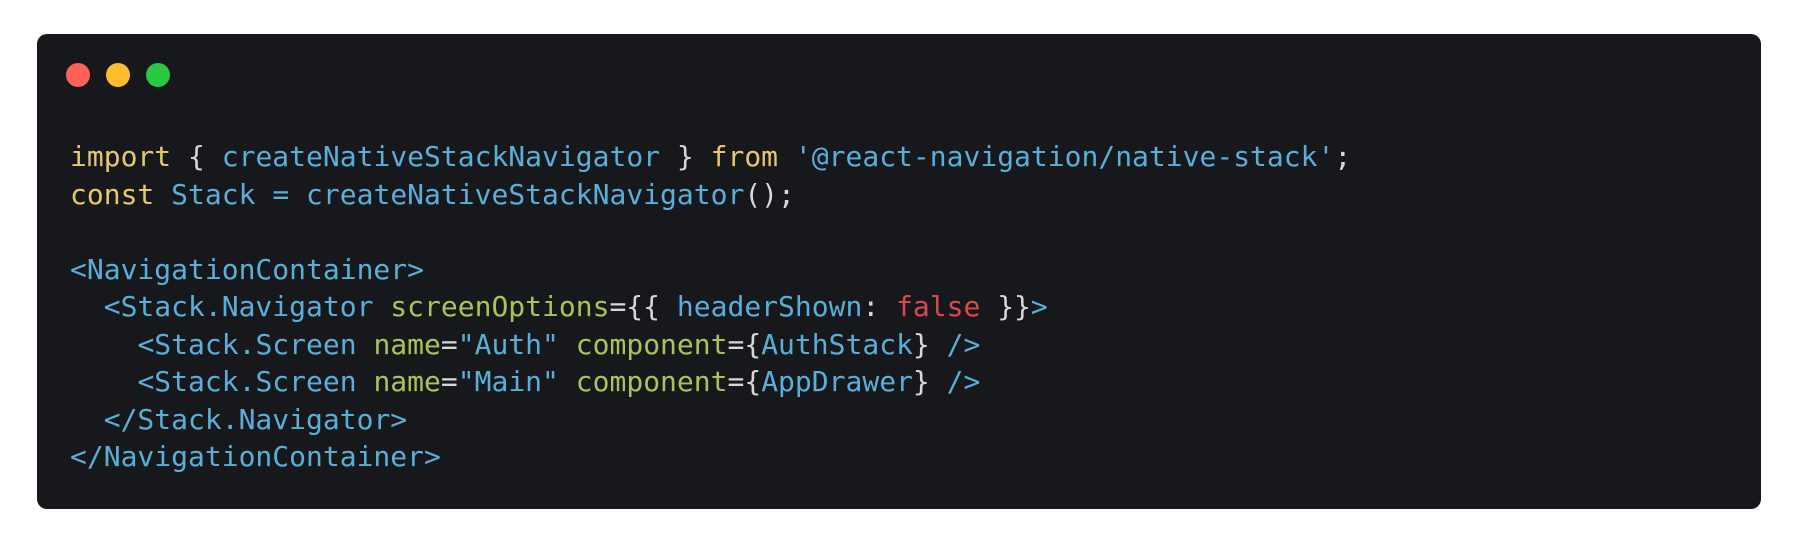  I want to click on code-token-keyword: from, so click(744, 156).